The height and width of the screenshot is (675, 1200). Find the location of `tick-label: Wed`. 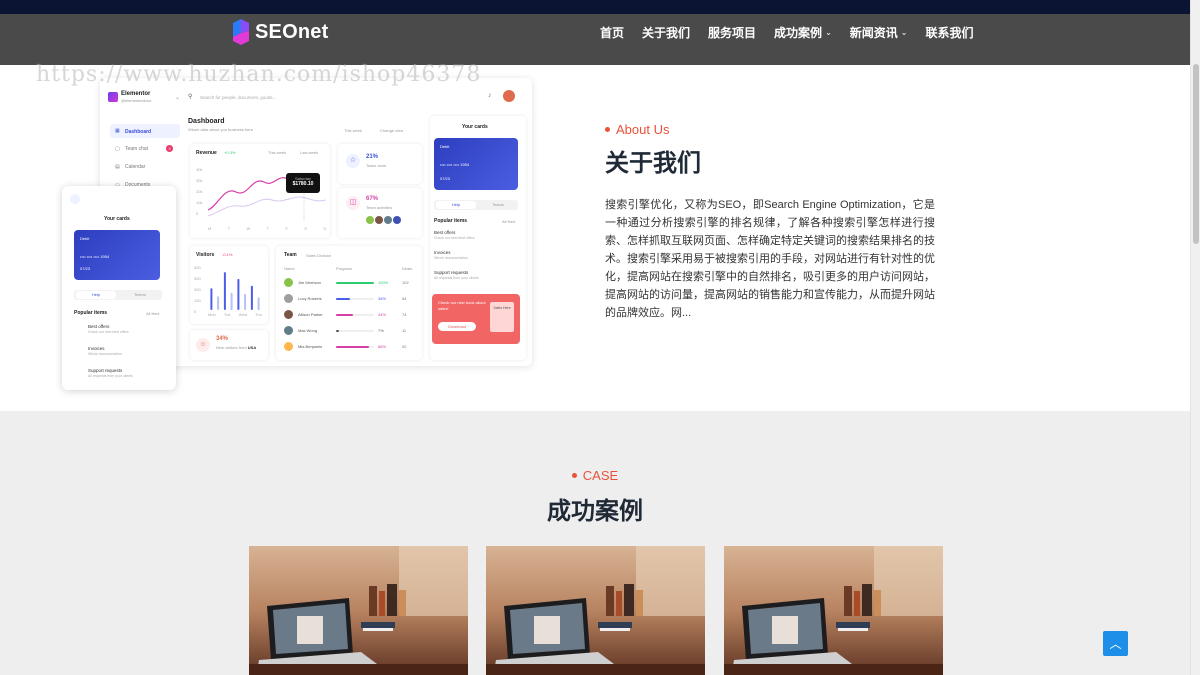

tick-label: Wed is located at coordinates (242, 314).